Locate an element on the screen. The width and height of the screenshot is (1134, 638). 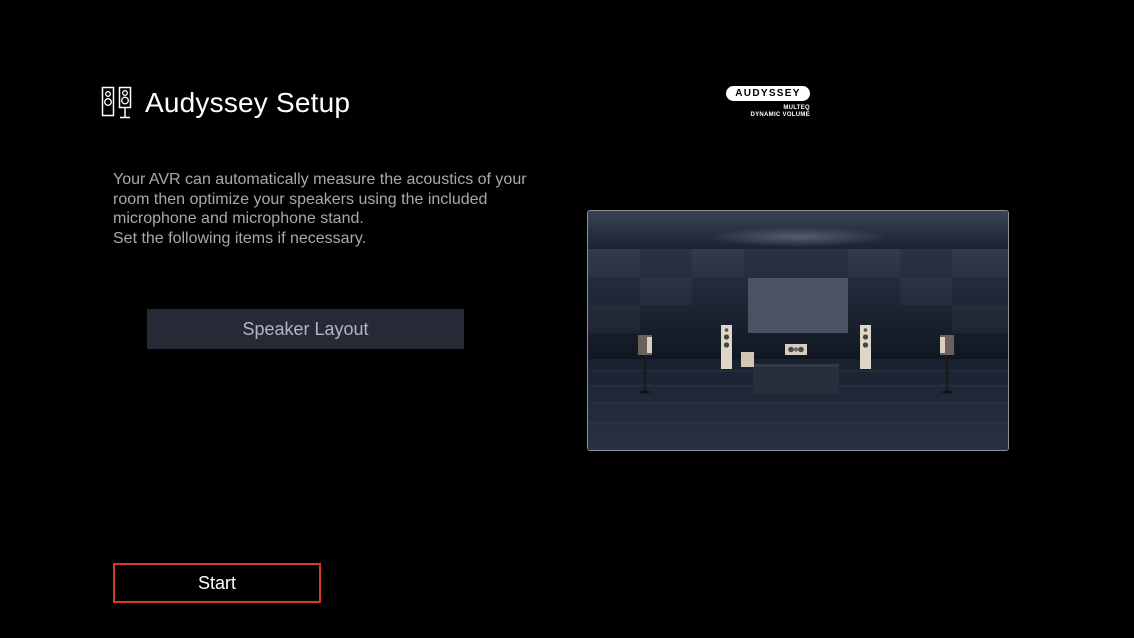
header: Audyssey Setup is located at coordinates (225, 103).